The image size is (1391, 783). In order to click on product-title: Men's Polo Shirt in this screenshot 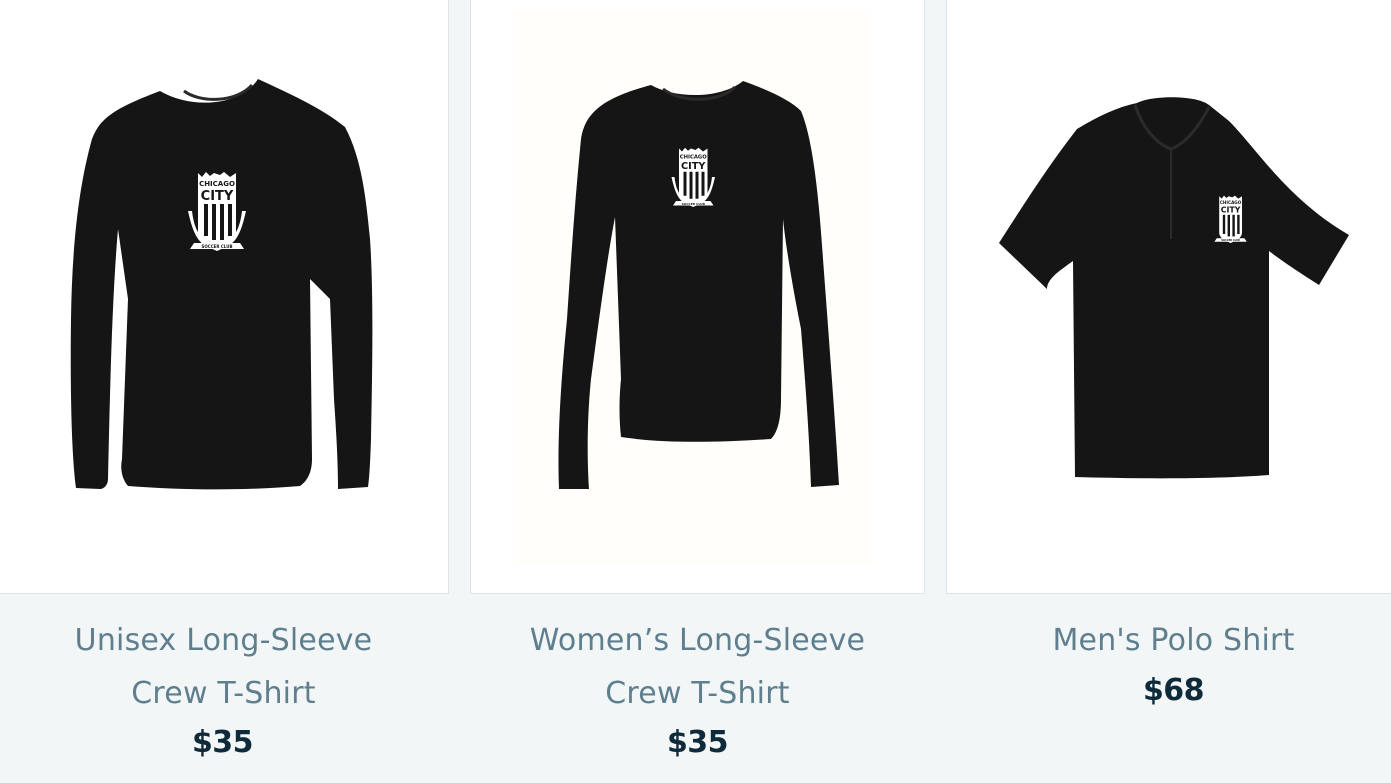, I will do `click(1168, 640)`.